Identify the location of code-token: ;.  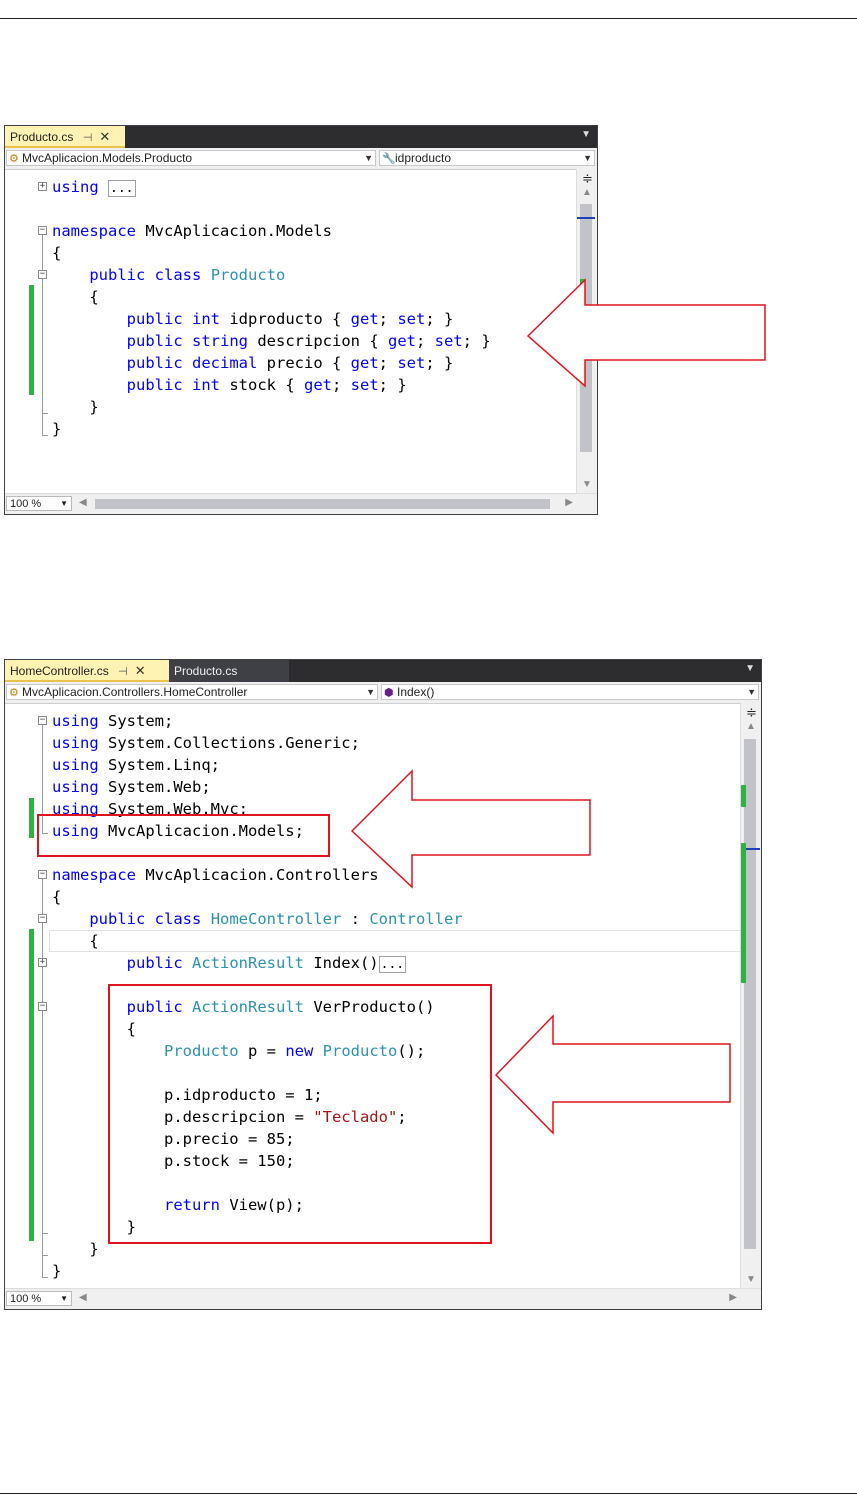
(388, 363).